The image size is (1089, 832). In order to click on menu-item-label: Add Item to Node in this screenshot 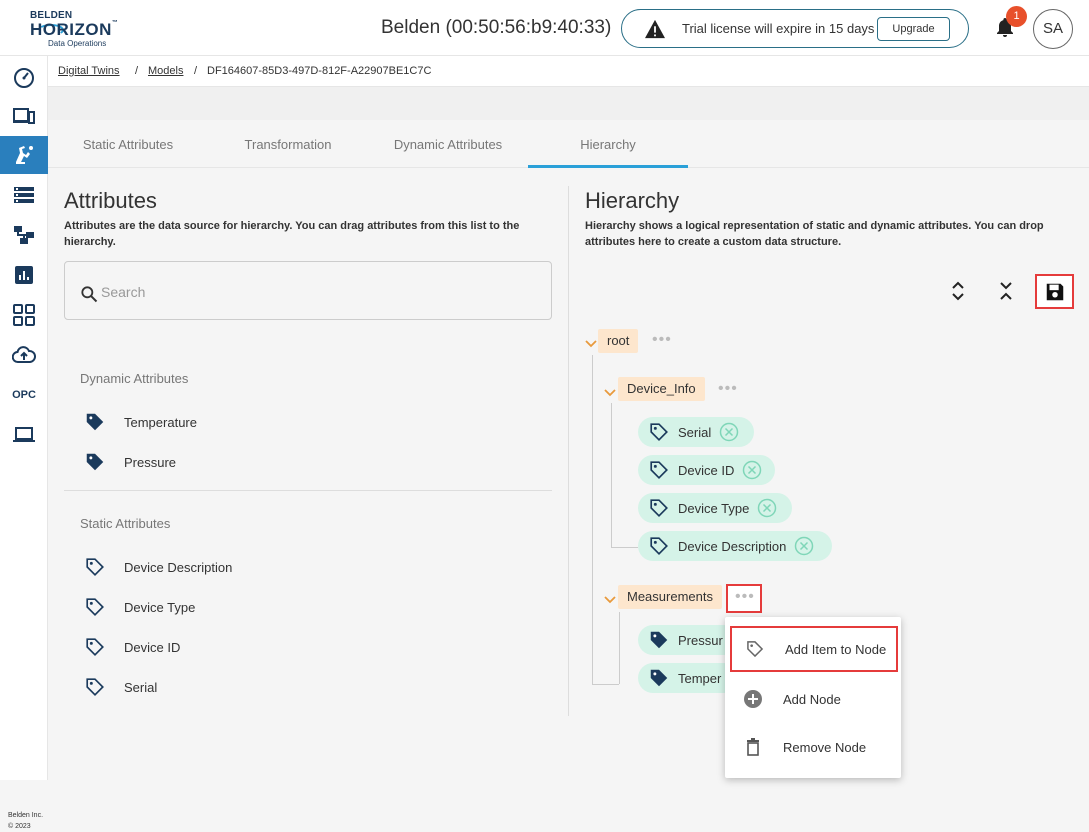, I will do `click(836, 649)`.